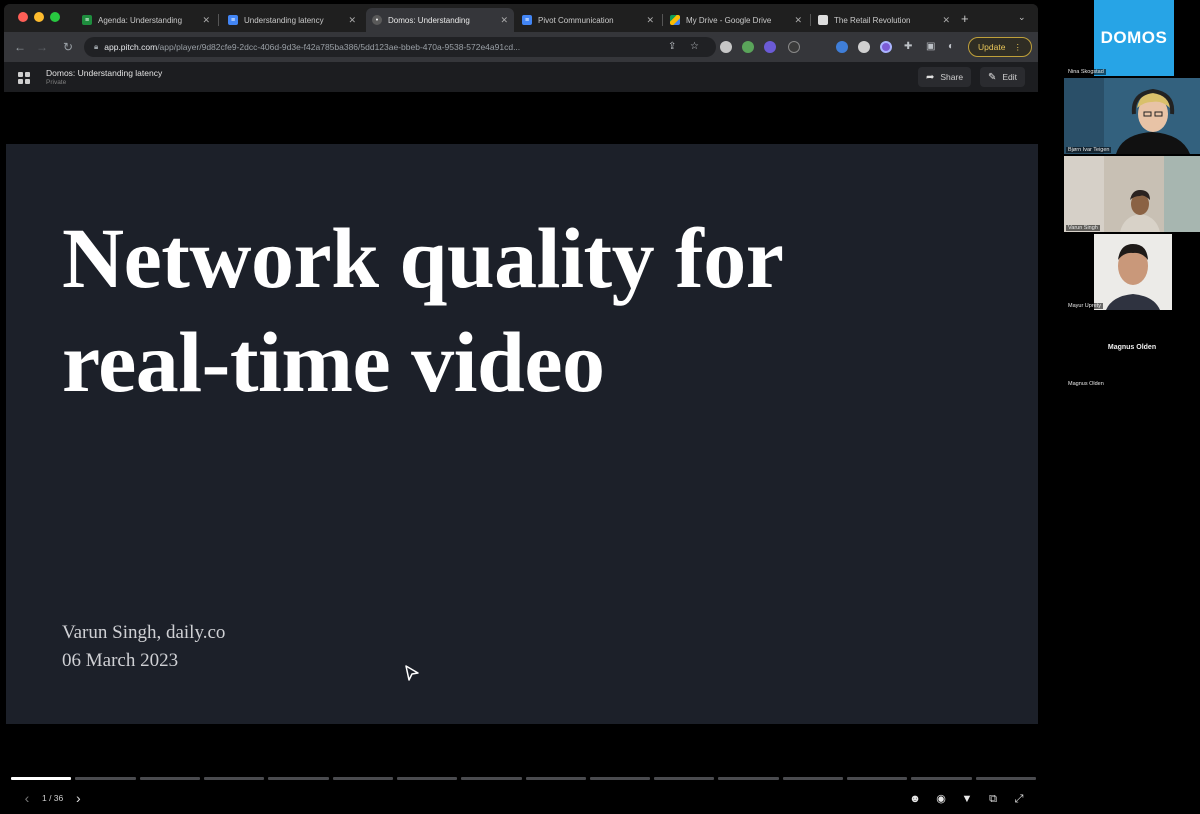  What do you see at coordinates (429, 20) in the screenshot?
I see `tab-title: Domos: Understanding` at bounding box center [429, 20].